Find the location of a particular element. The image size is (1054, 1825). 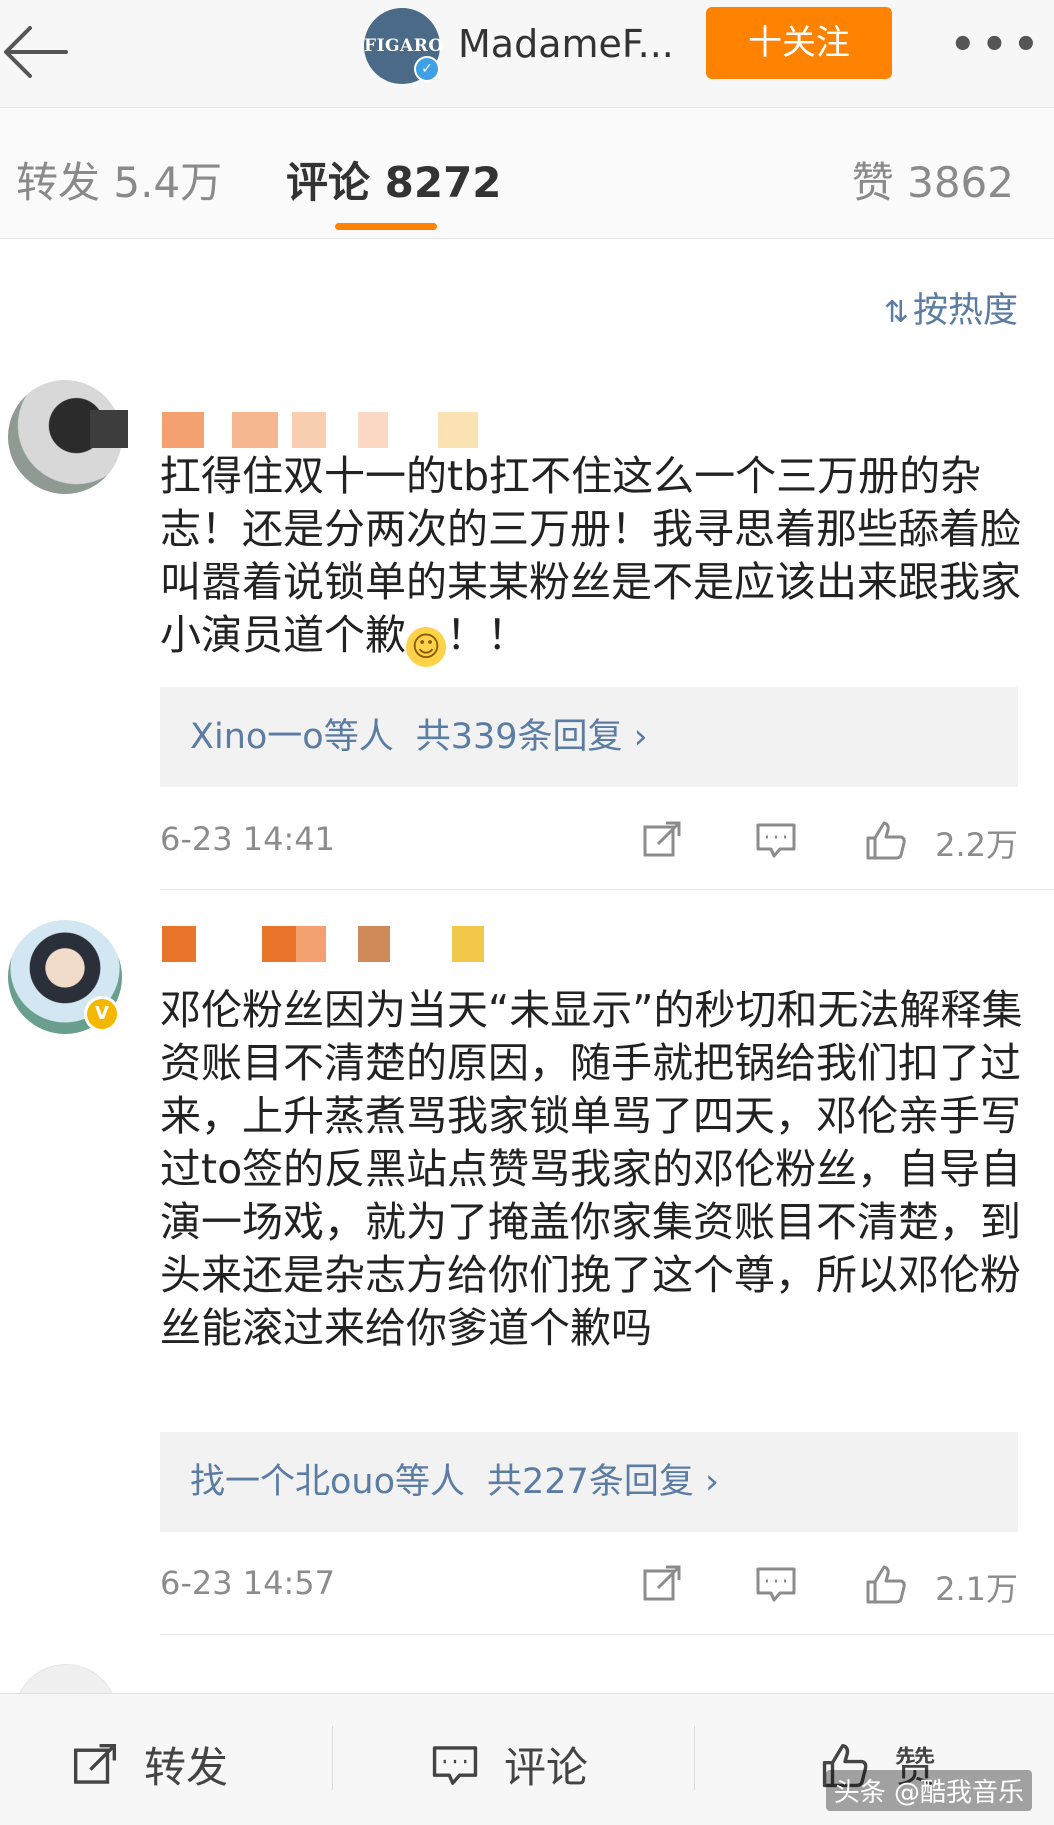

vip-badge-icon is located at coordinates (102, 1014).